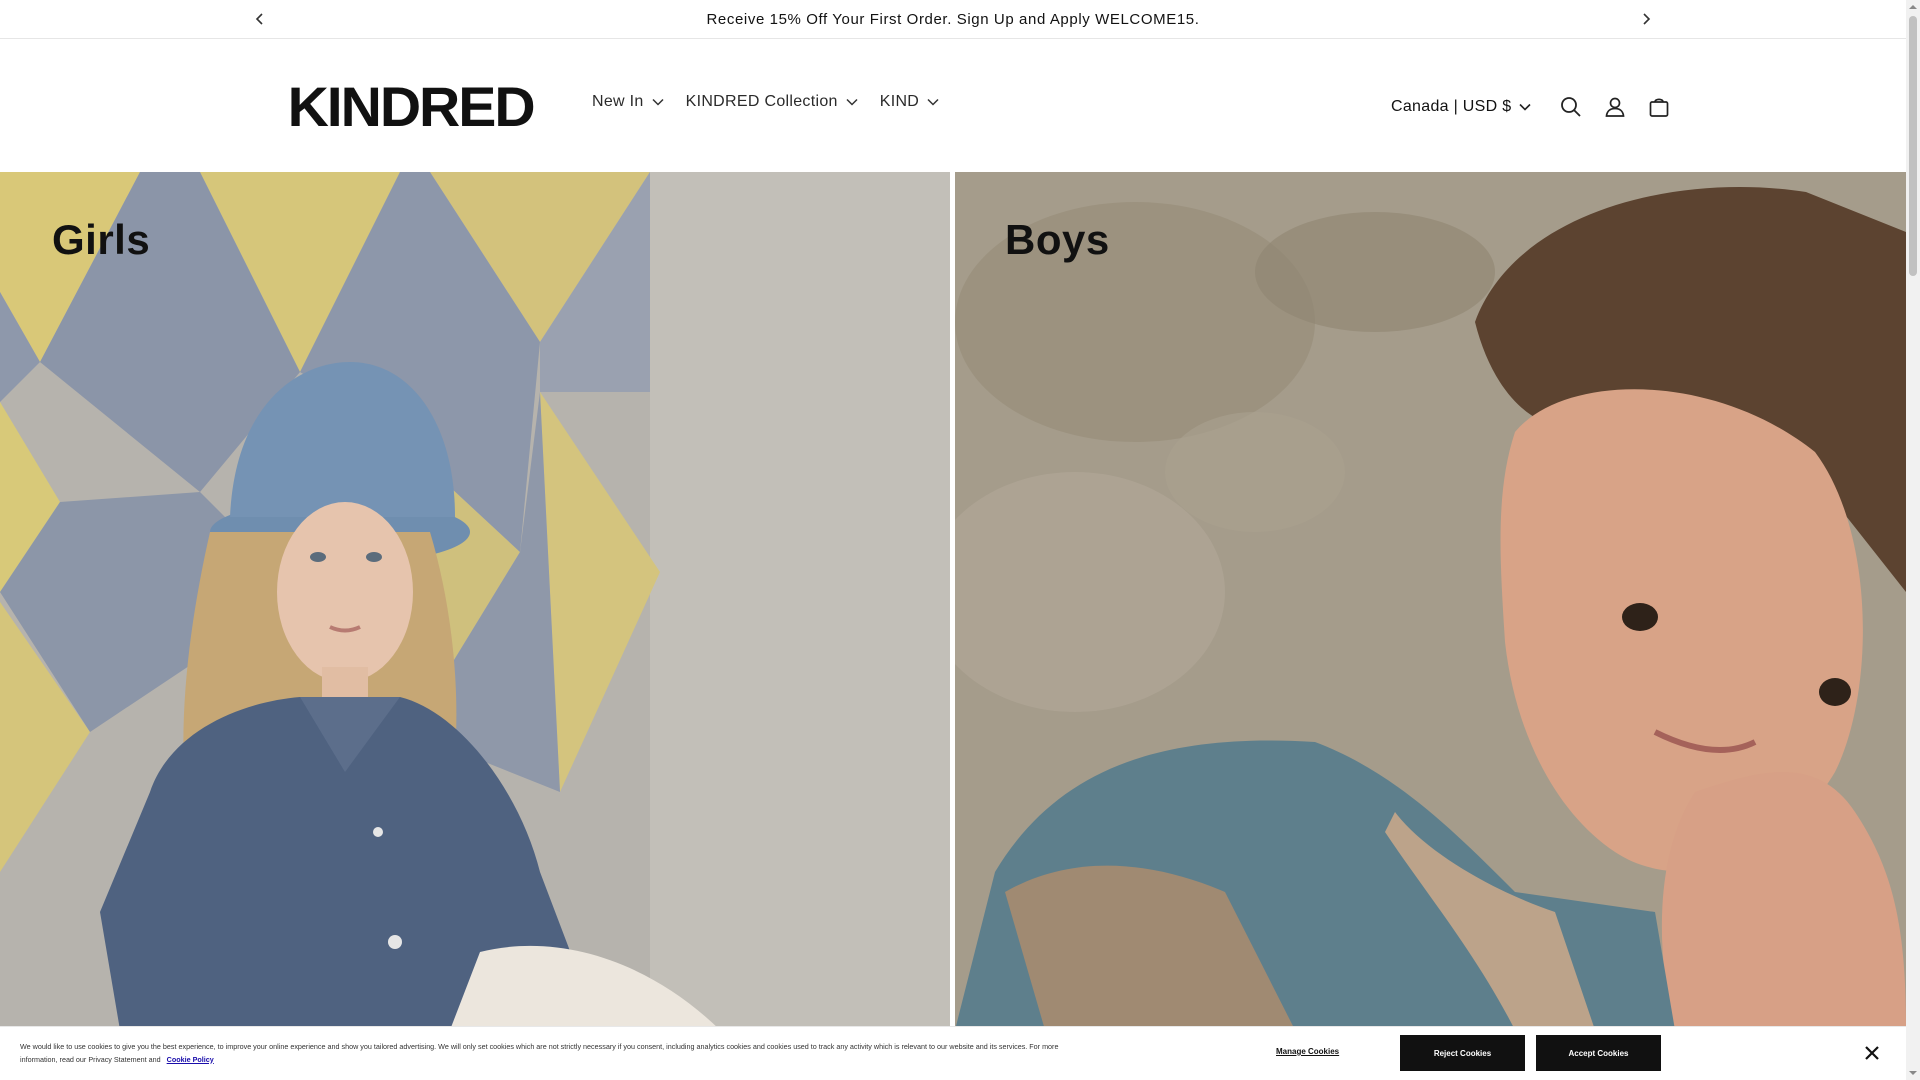 The image size is (1920, 1080). I want to click on currency-label: Canada | USD $, so click(1451, 106).